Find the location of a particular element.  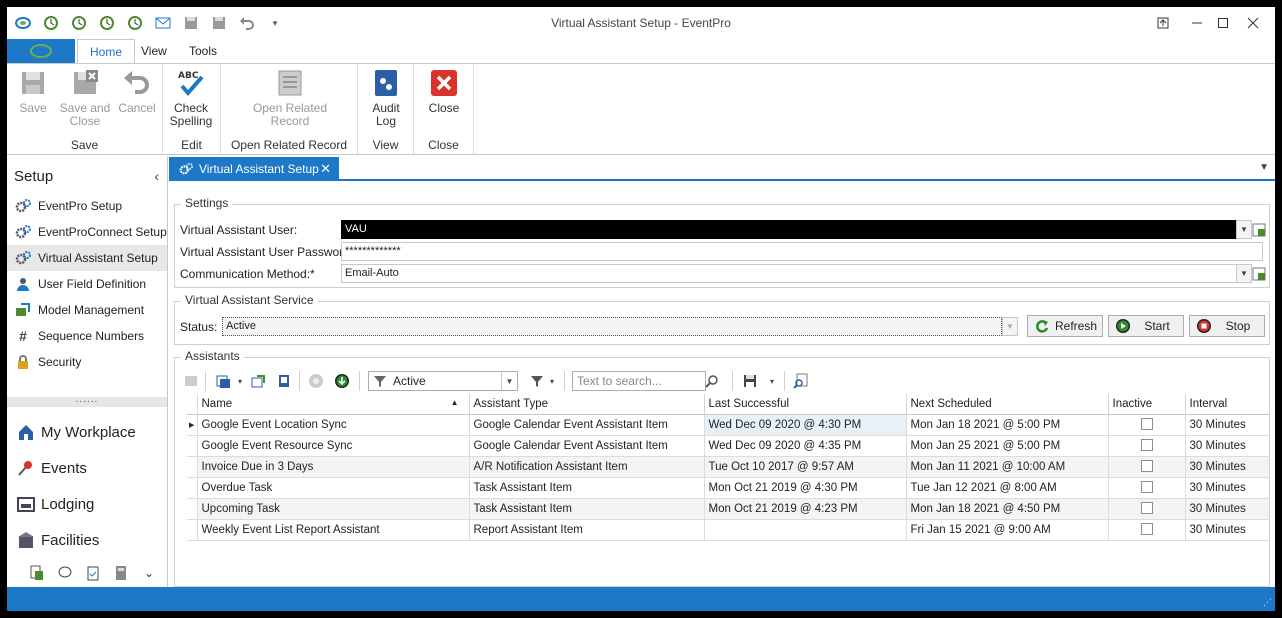

column-header-last-successful: Last Successful is located at coordinates (805, 404).